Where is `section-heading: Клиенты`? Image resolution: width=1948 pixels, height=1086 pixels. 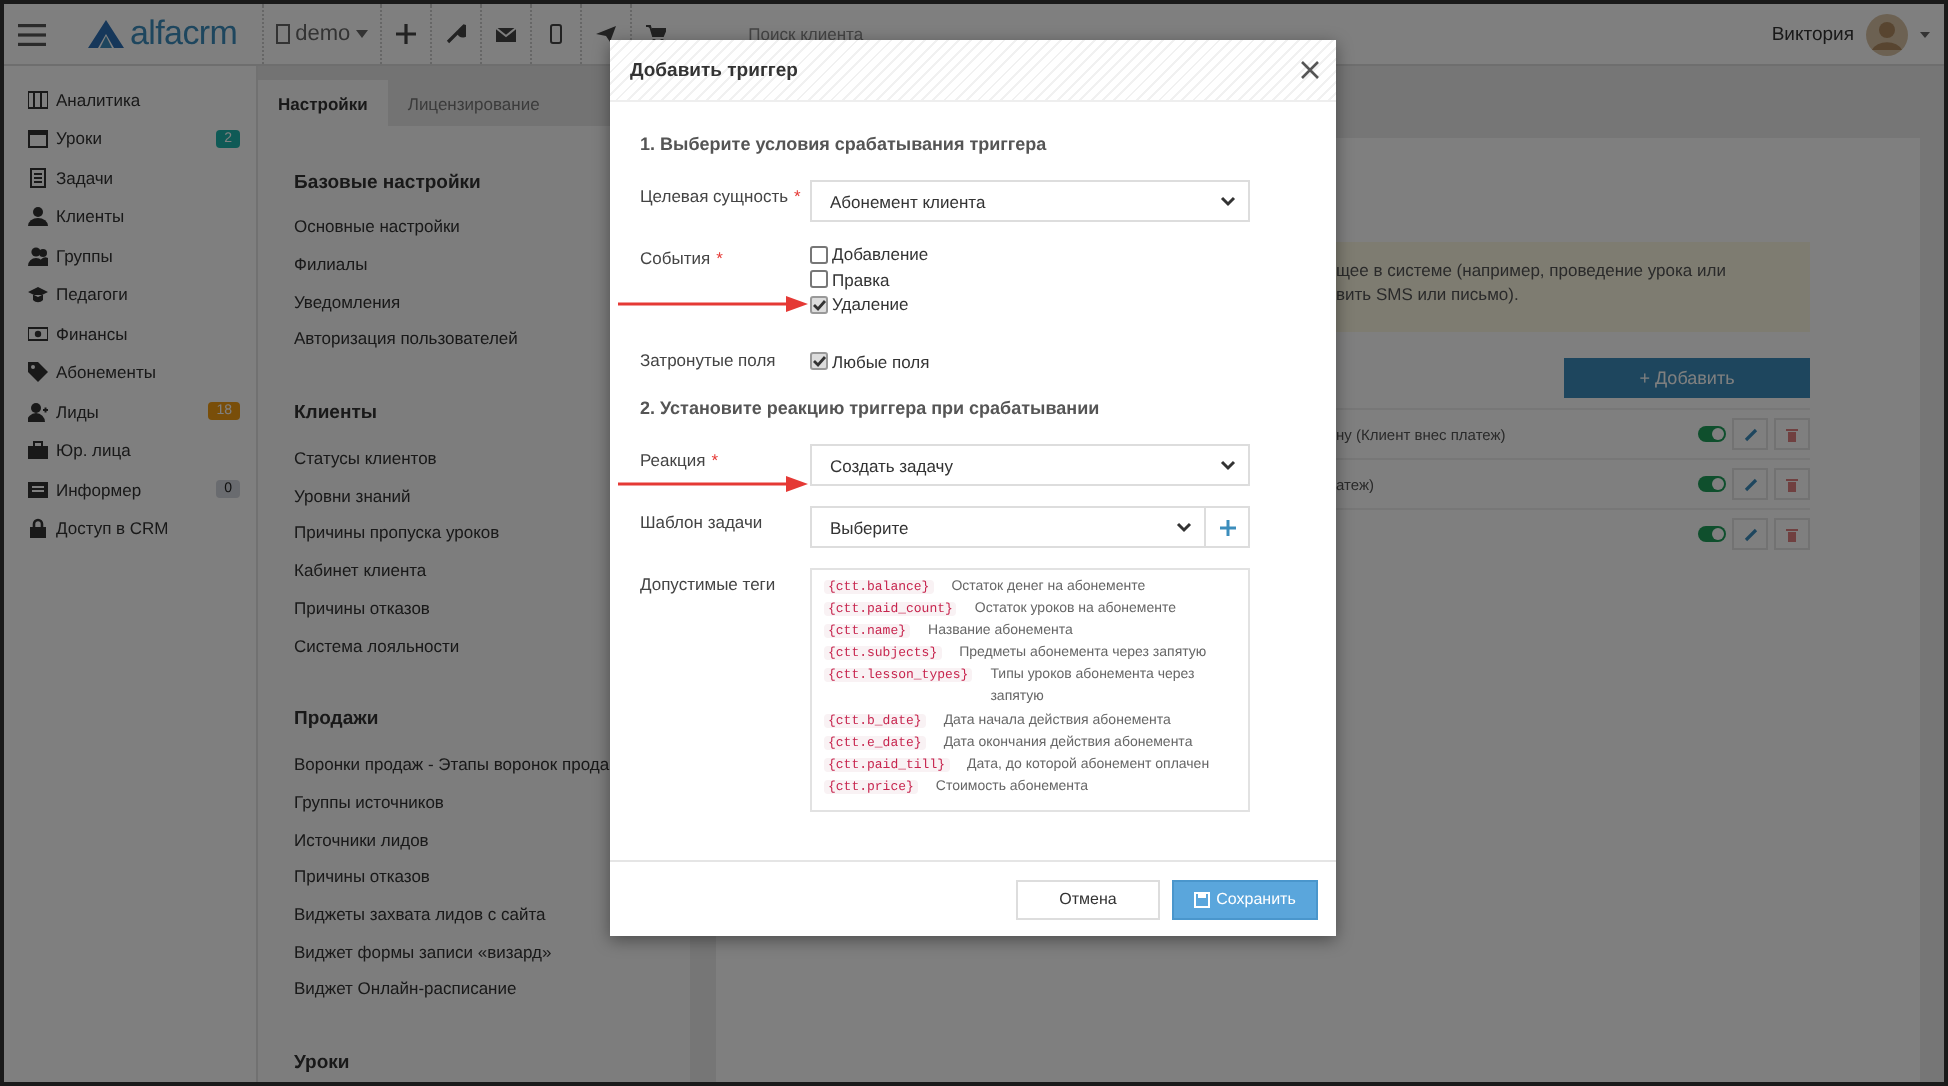 section-heading: Клиенты is located at coordinates (335, 414).